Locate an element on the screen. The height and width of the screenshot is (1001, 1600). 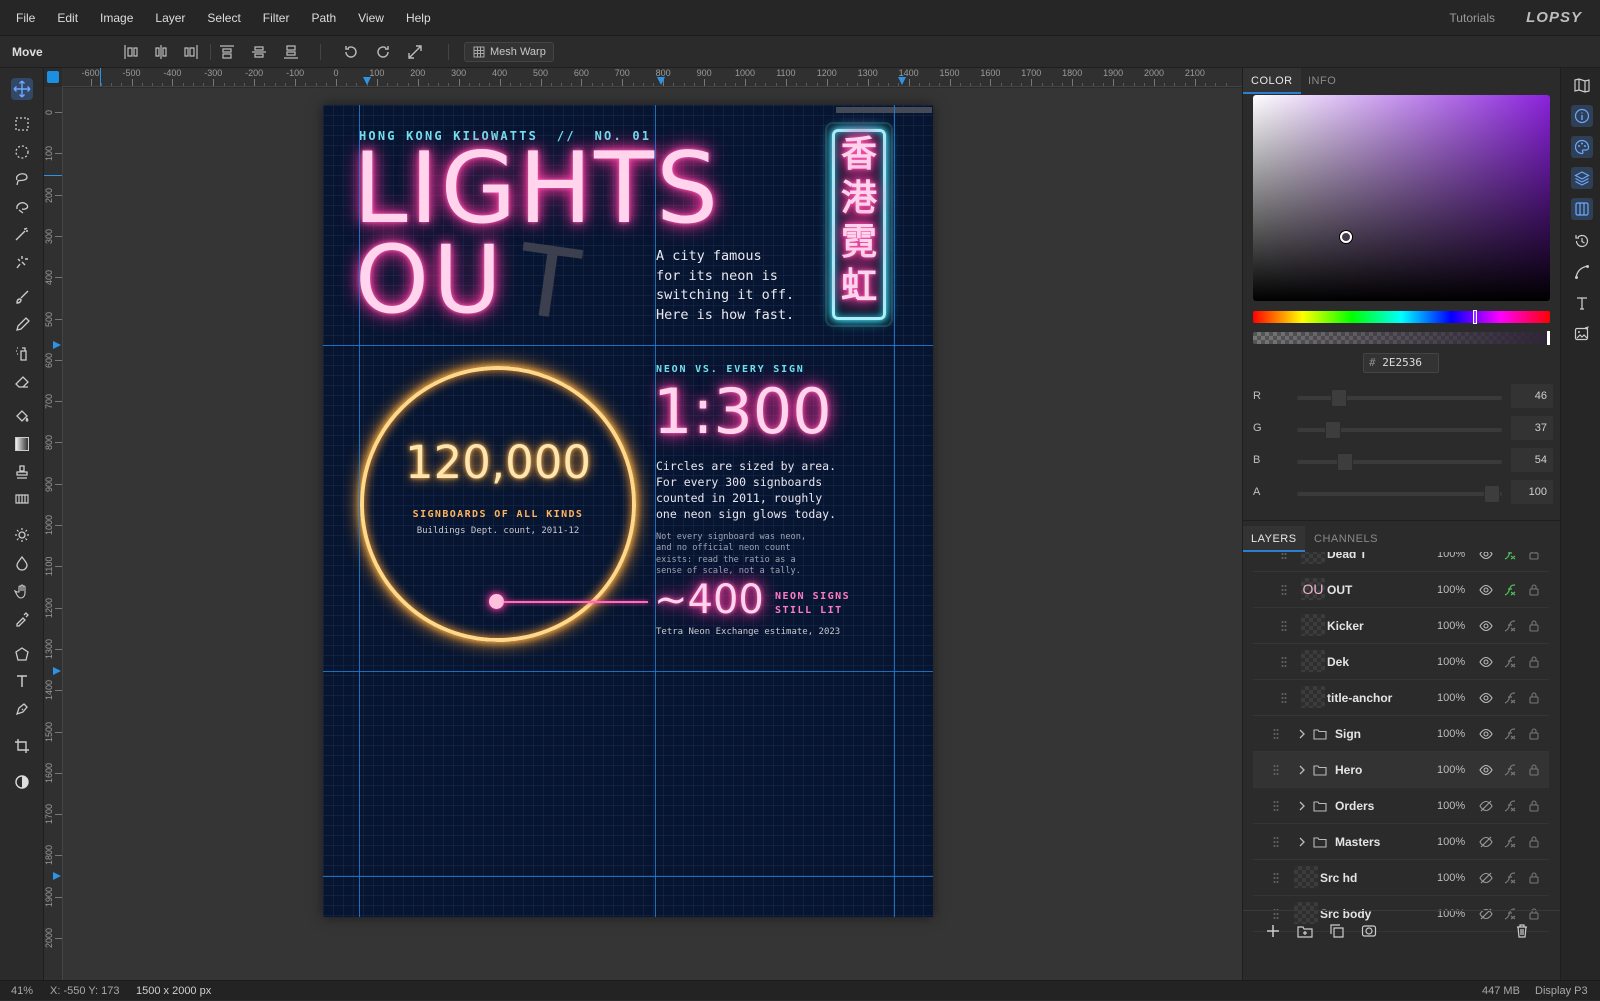
align-left-icon is located at coordinates (131, 52).